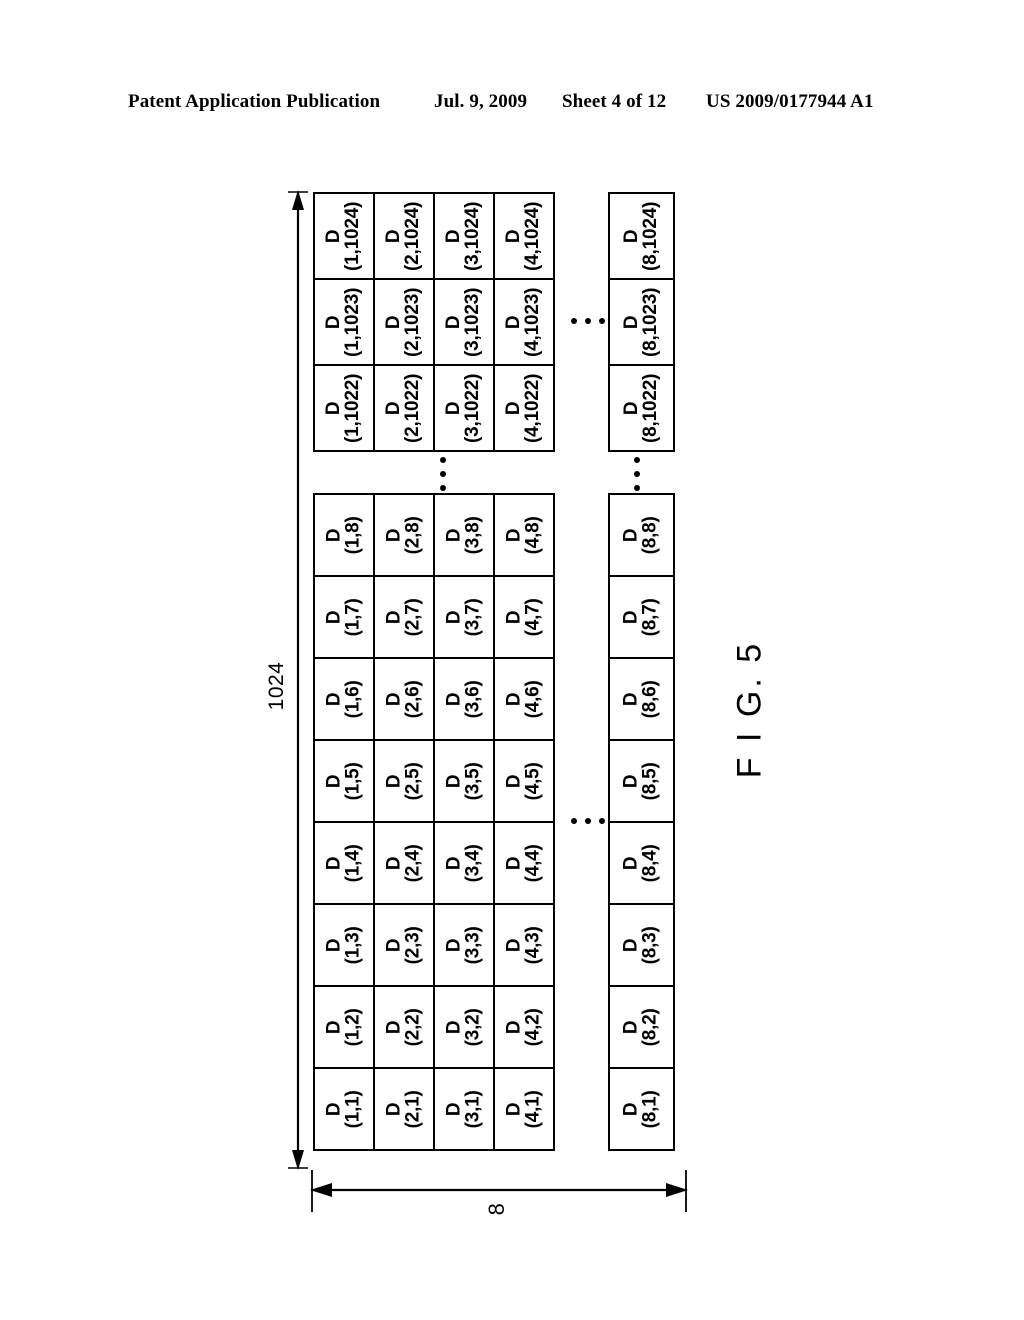 The image size is (1024, 1320). I want to click on memory-cell-label: D (3,7), so click(464, 617).